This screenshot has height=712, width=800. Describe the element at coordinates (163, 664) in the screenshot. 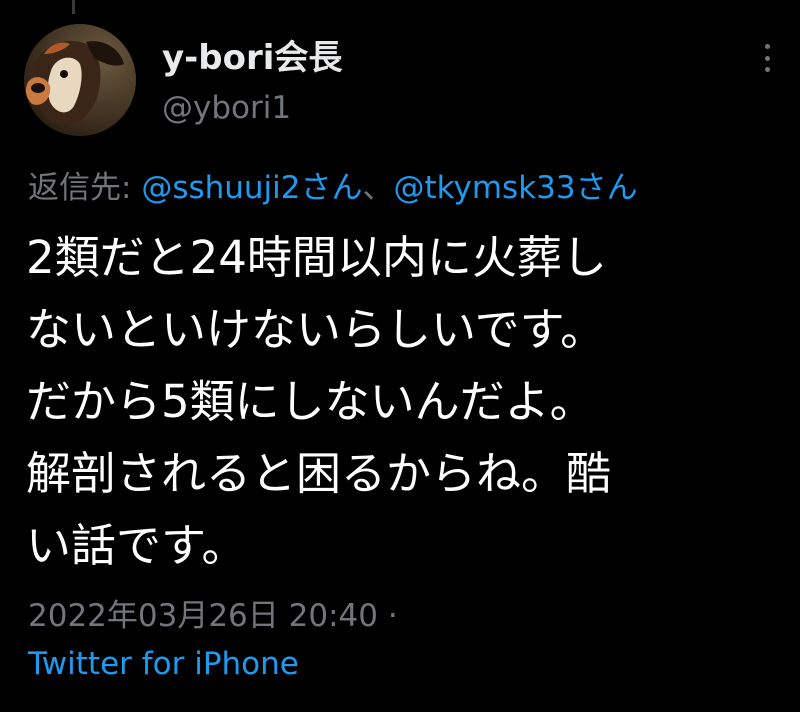

I see `tweet-source-link: Twitter for iPhone` at that location.